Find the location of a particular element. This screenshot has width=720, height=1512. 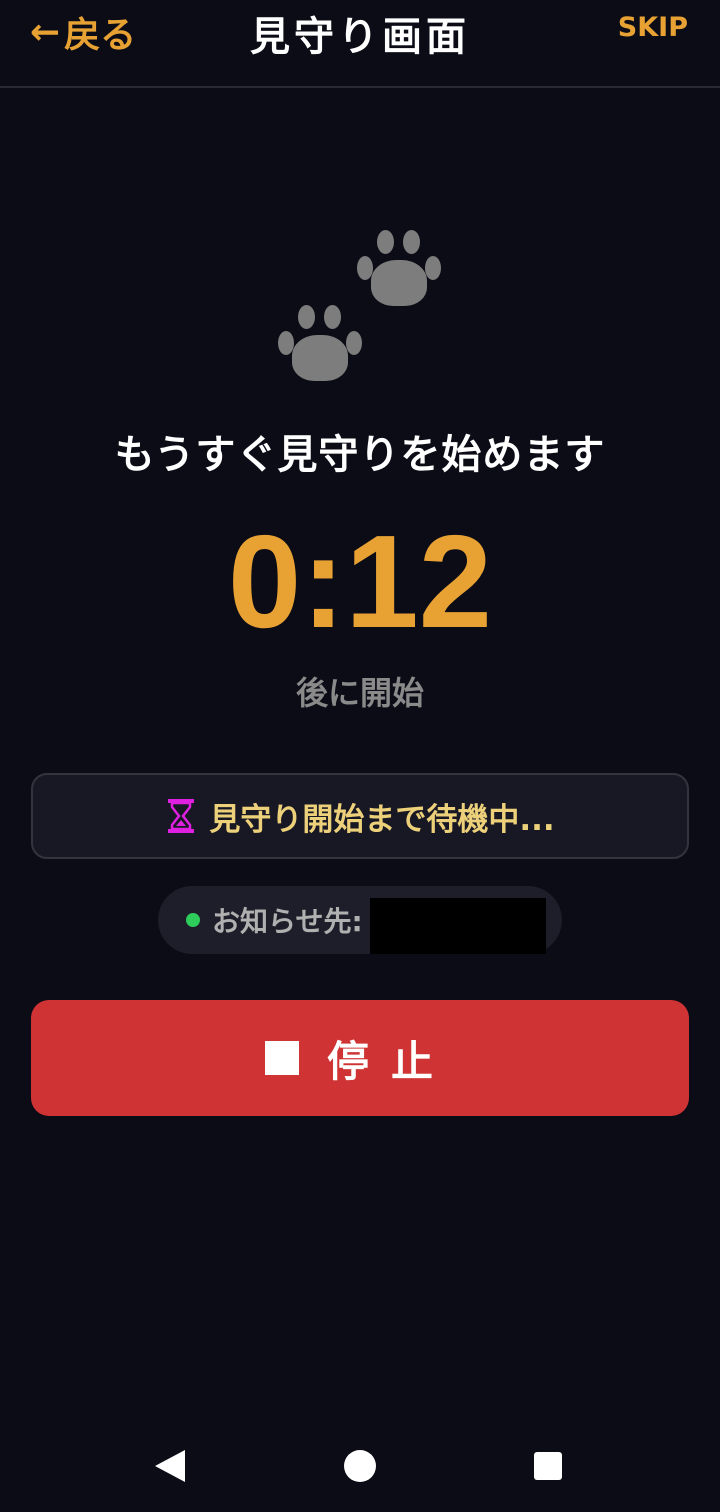

redacted-recipient is located at coordinates (458, 926).